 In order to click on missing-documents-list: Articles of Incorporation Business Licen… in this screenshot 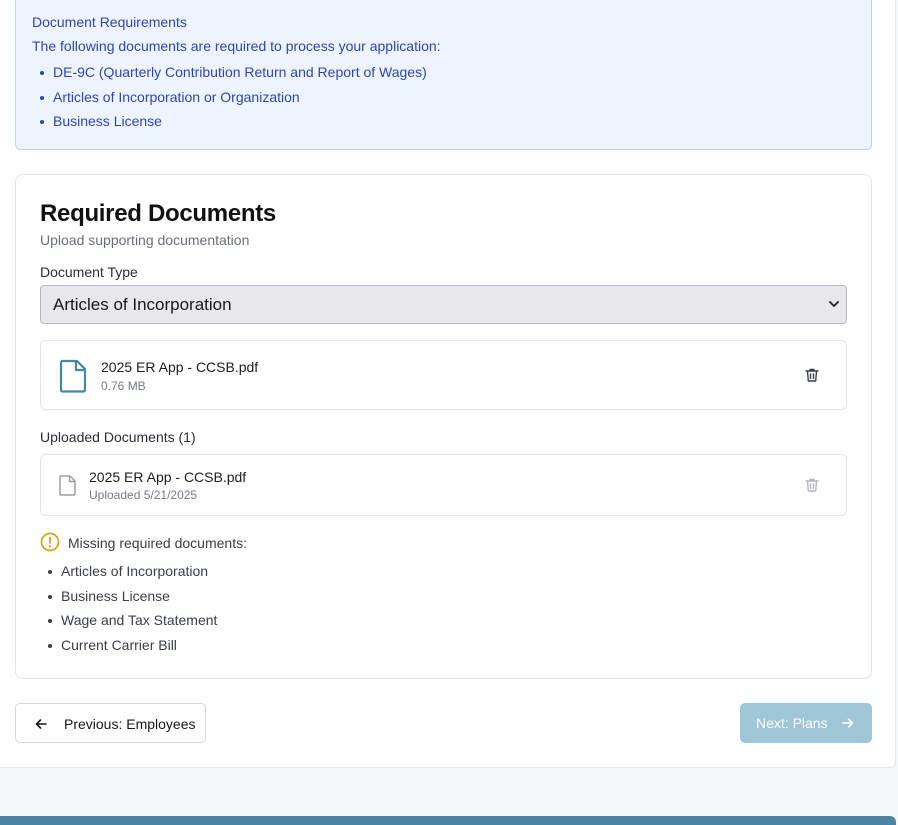, I will do `click(132, 612)`.